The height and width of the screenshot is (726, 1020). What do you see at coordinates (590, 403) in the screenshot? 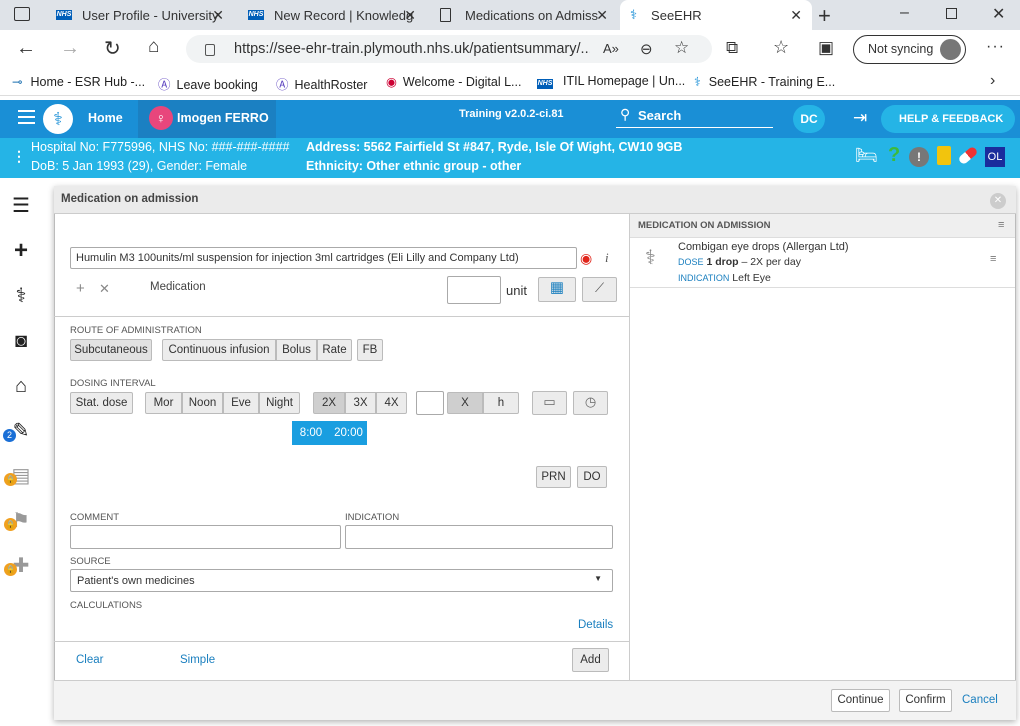
I see `schedule-clock-button: ◷` at bounding box center [590, 403].